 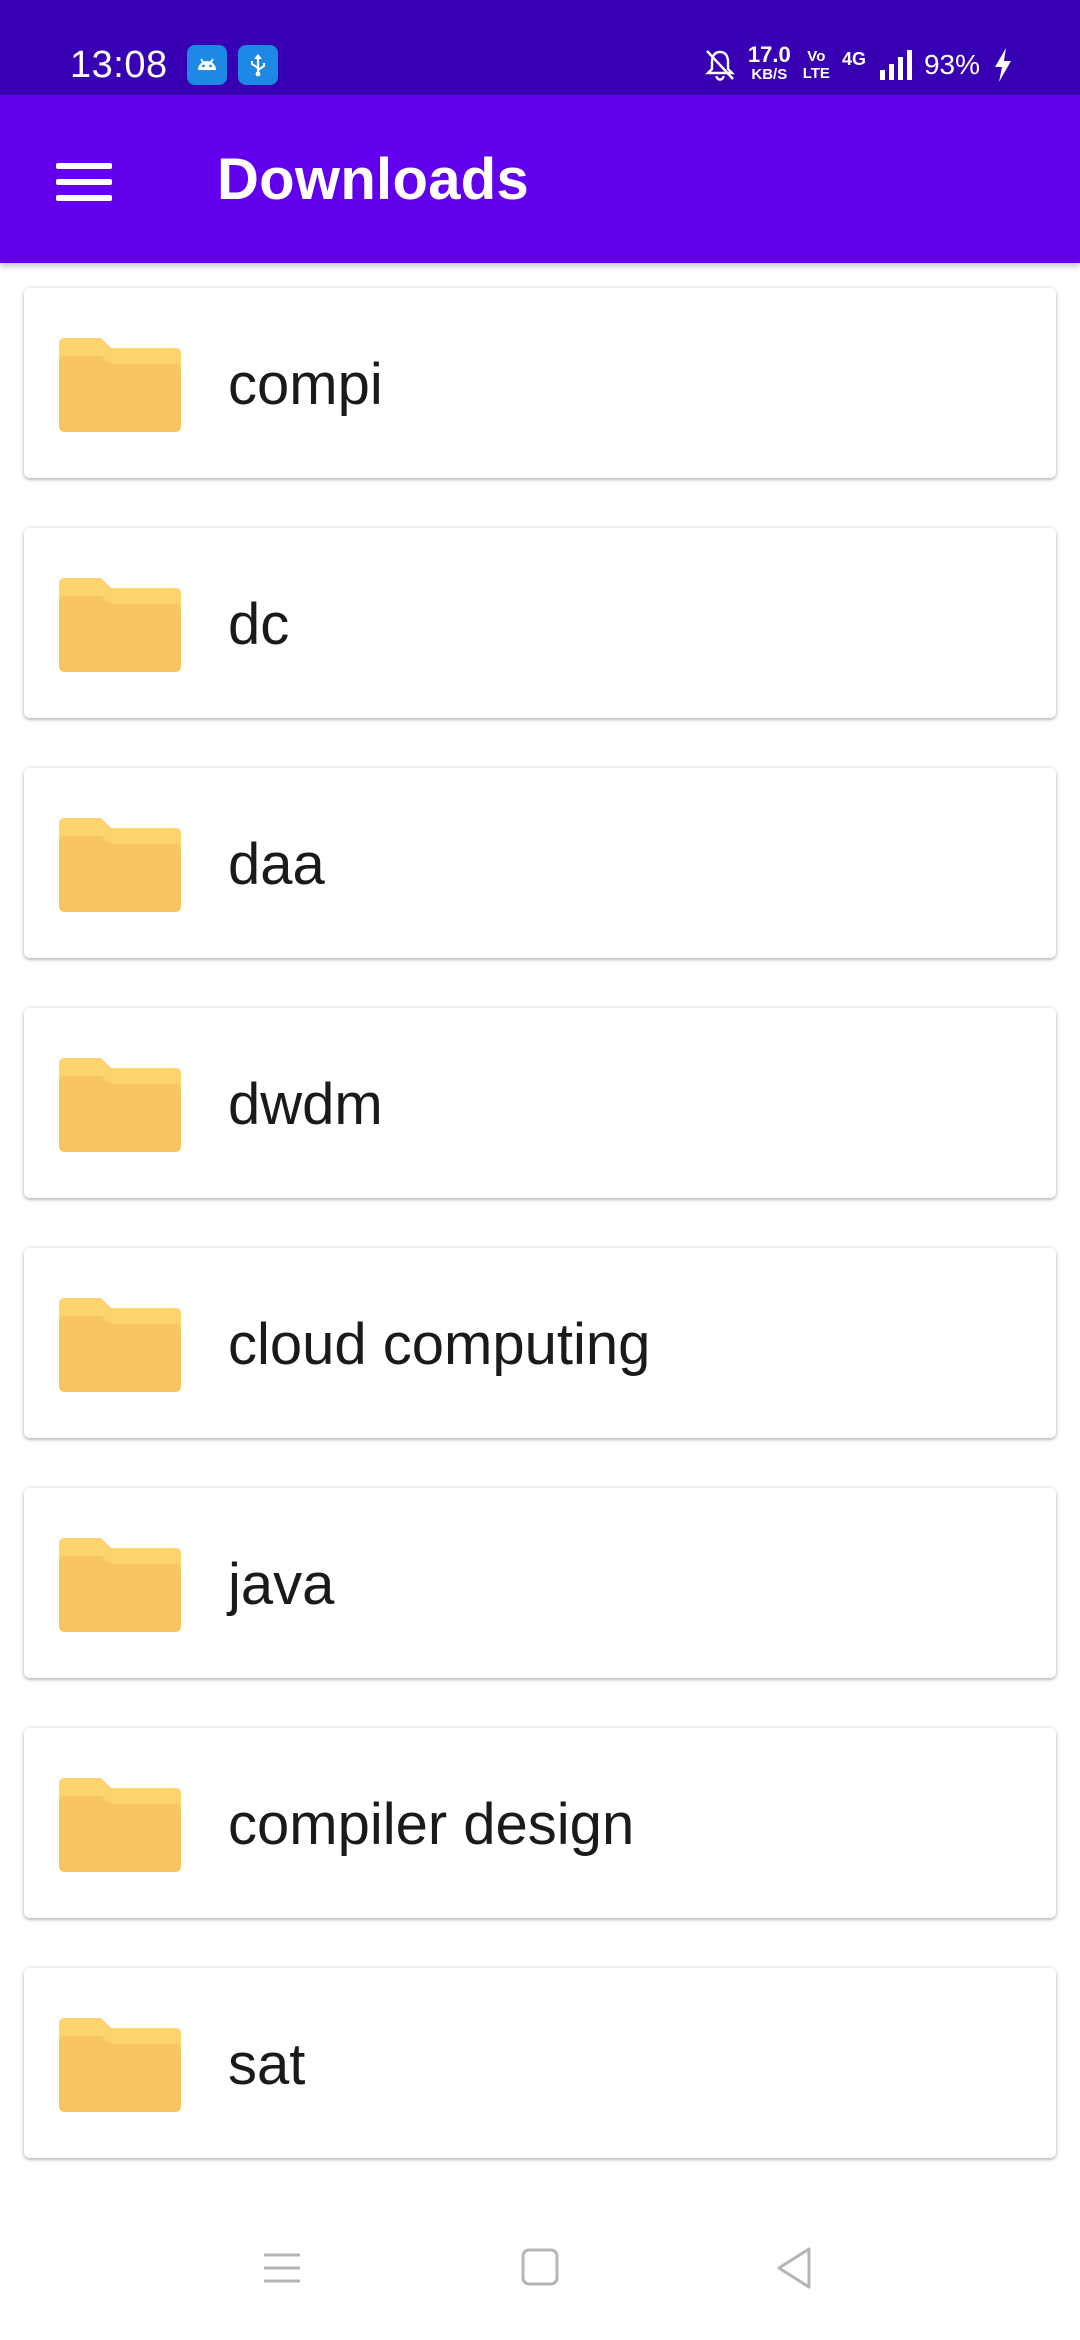 What do you see at coordinates (305, 384) in the screenshot?
I see `folder-name: compi` at bounding box center [305, 384].